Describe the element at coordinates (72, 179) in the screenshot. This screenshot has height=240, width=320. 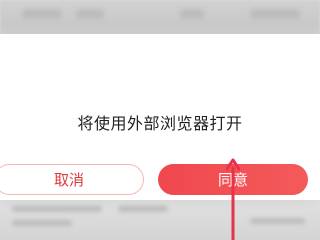
I see `cancel-button: 取消` at that location.